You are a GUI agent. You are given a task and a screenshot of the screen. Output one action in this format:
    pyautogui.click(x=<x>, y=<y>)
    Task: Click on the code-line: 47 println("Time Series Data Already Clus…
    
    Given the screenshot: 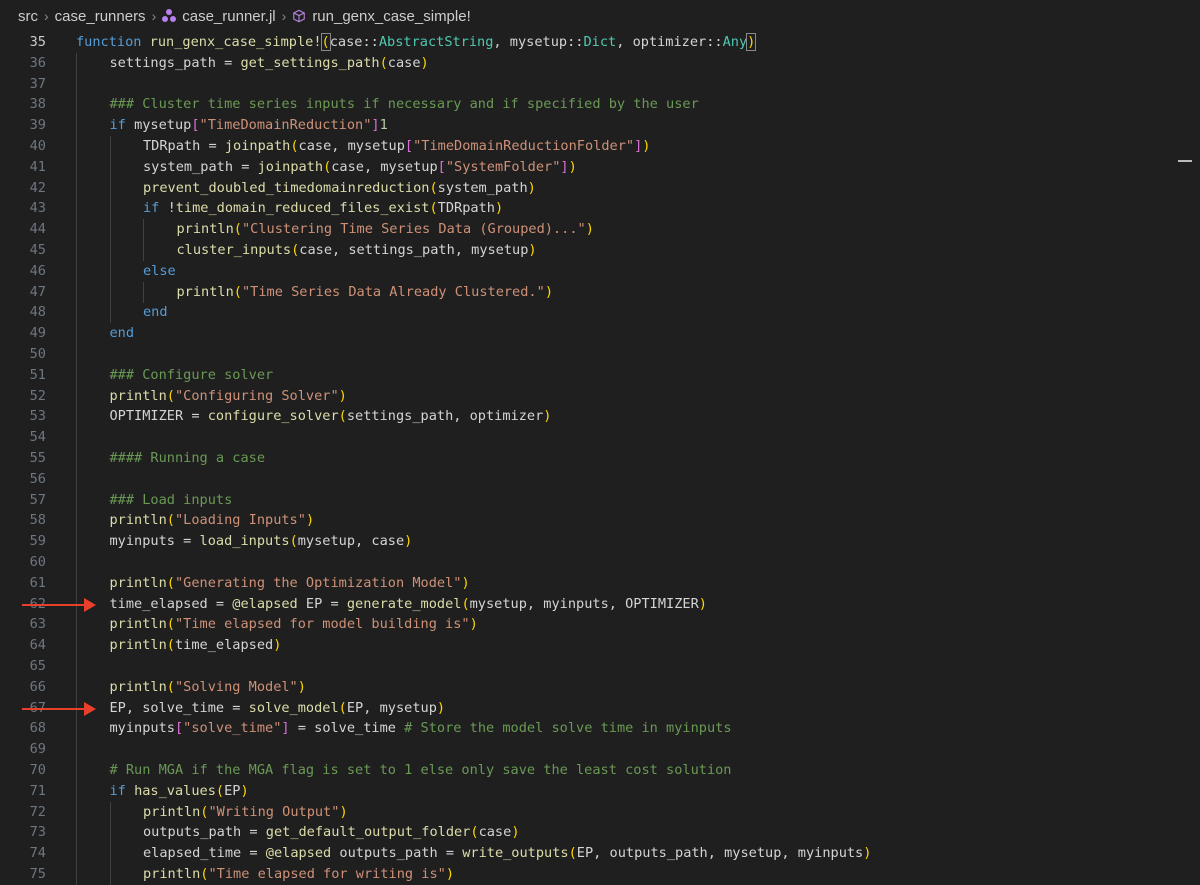 What is the action you would take?
    pyautogui.click(x=590, y=292)
    